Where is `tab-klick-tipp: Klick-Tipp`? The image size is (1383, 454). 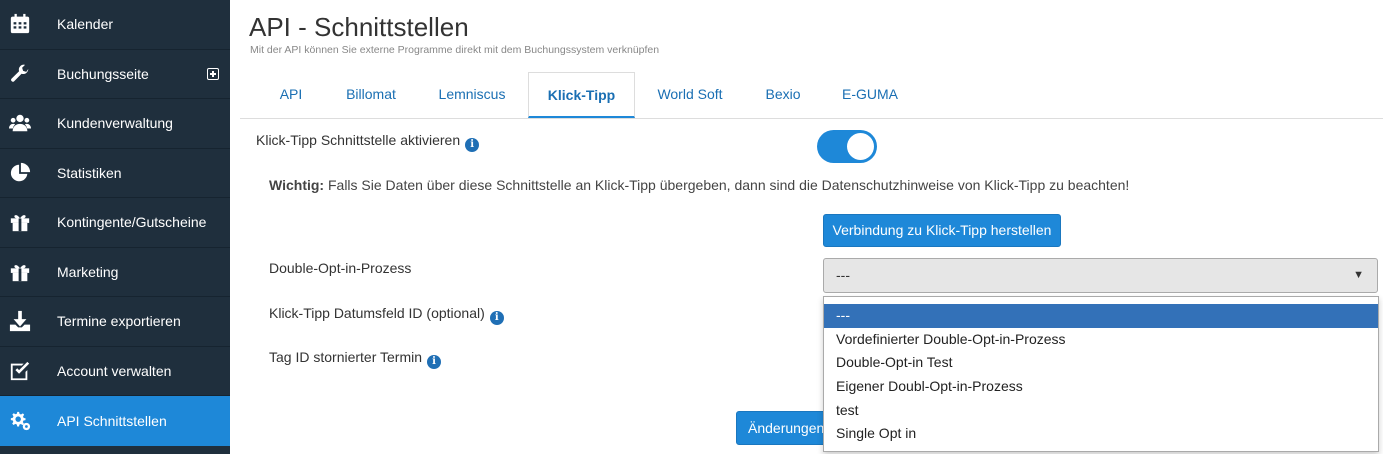
tab-klick-tipp: Klick-Tipp is located at coordinates (581, 95).